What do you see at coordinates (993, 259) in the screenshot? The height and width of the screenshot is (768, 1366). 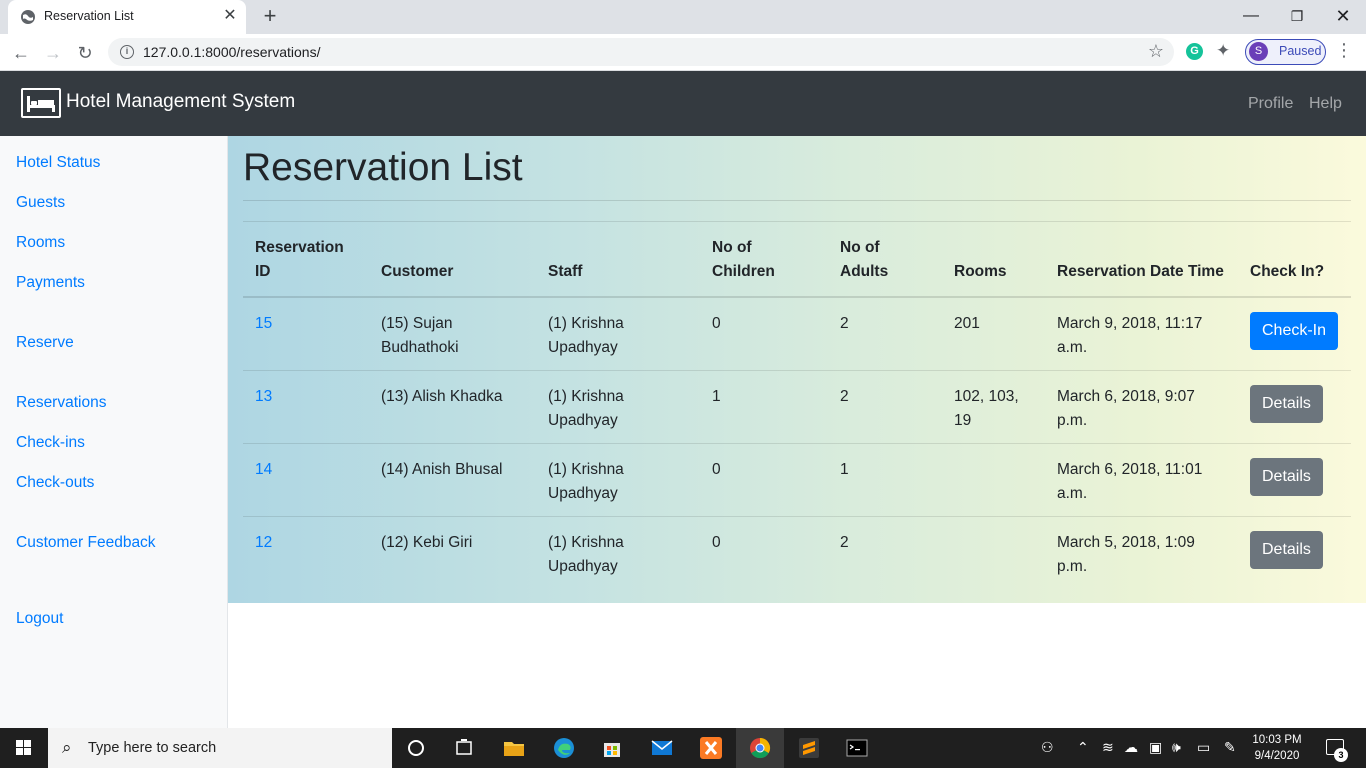 I see `column-header: Rooms` at bounding box center [993, 259].